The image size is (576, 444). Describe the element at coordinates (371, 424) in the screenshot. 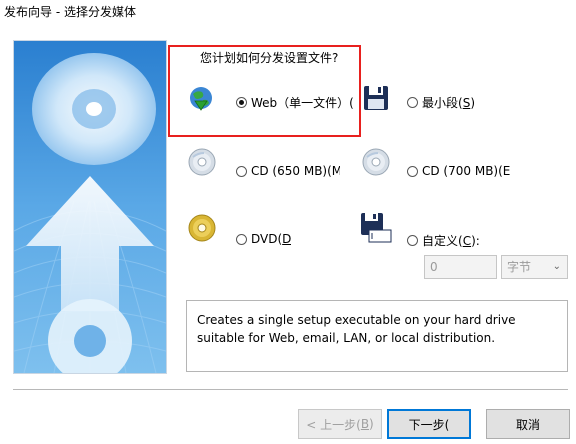

I see `back-label-end: )` at that location.